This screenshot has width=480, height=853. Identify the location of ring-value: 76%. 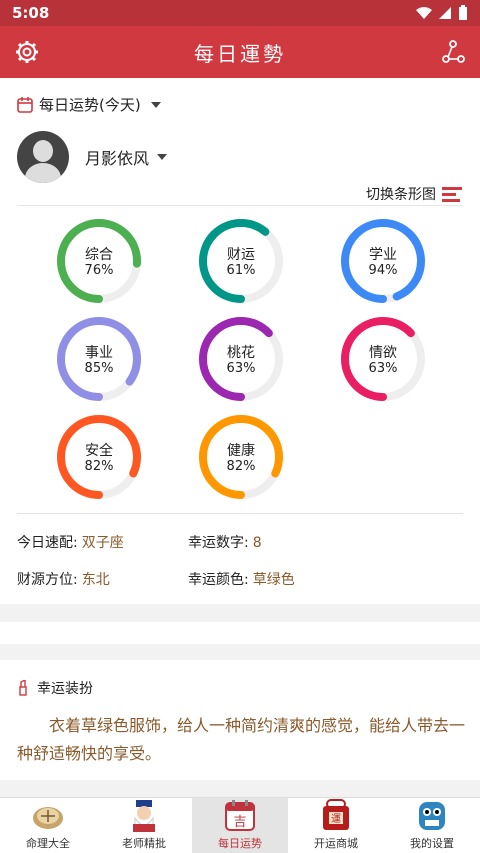
(99, 270).